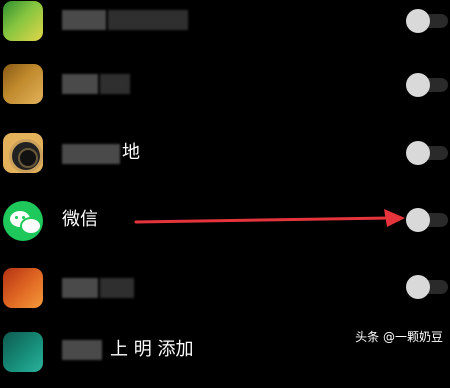  I want to click on watermark: 头条 @一颗奶豆, so click(399, 337).